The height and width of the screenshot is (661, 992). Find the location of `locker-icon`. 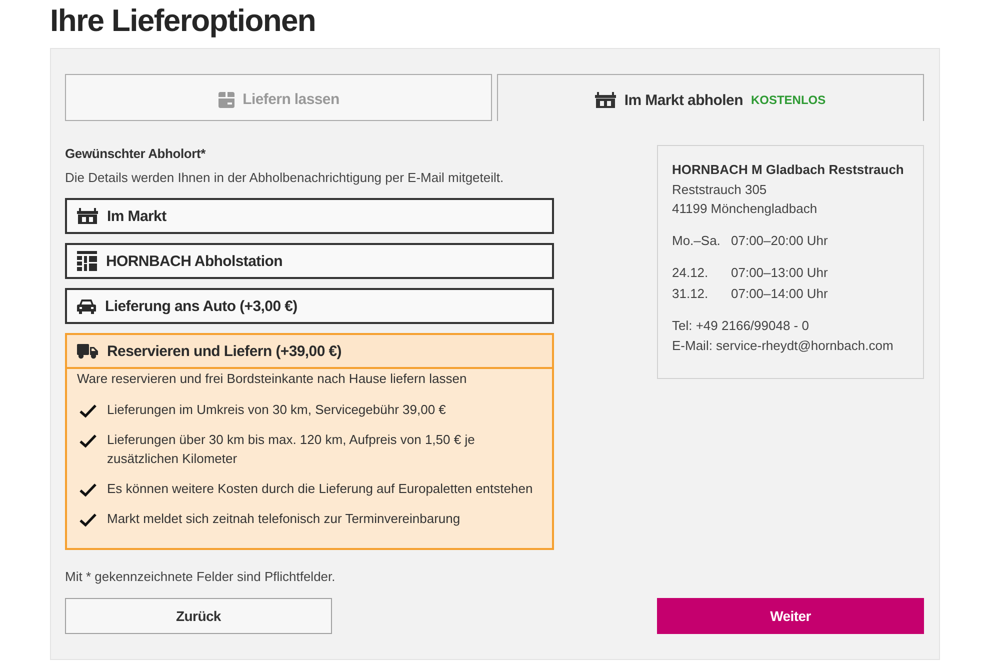

locker-icon is located at coordinates (87, 261).